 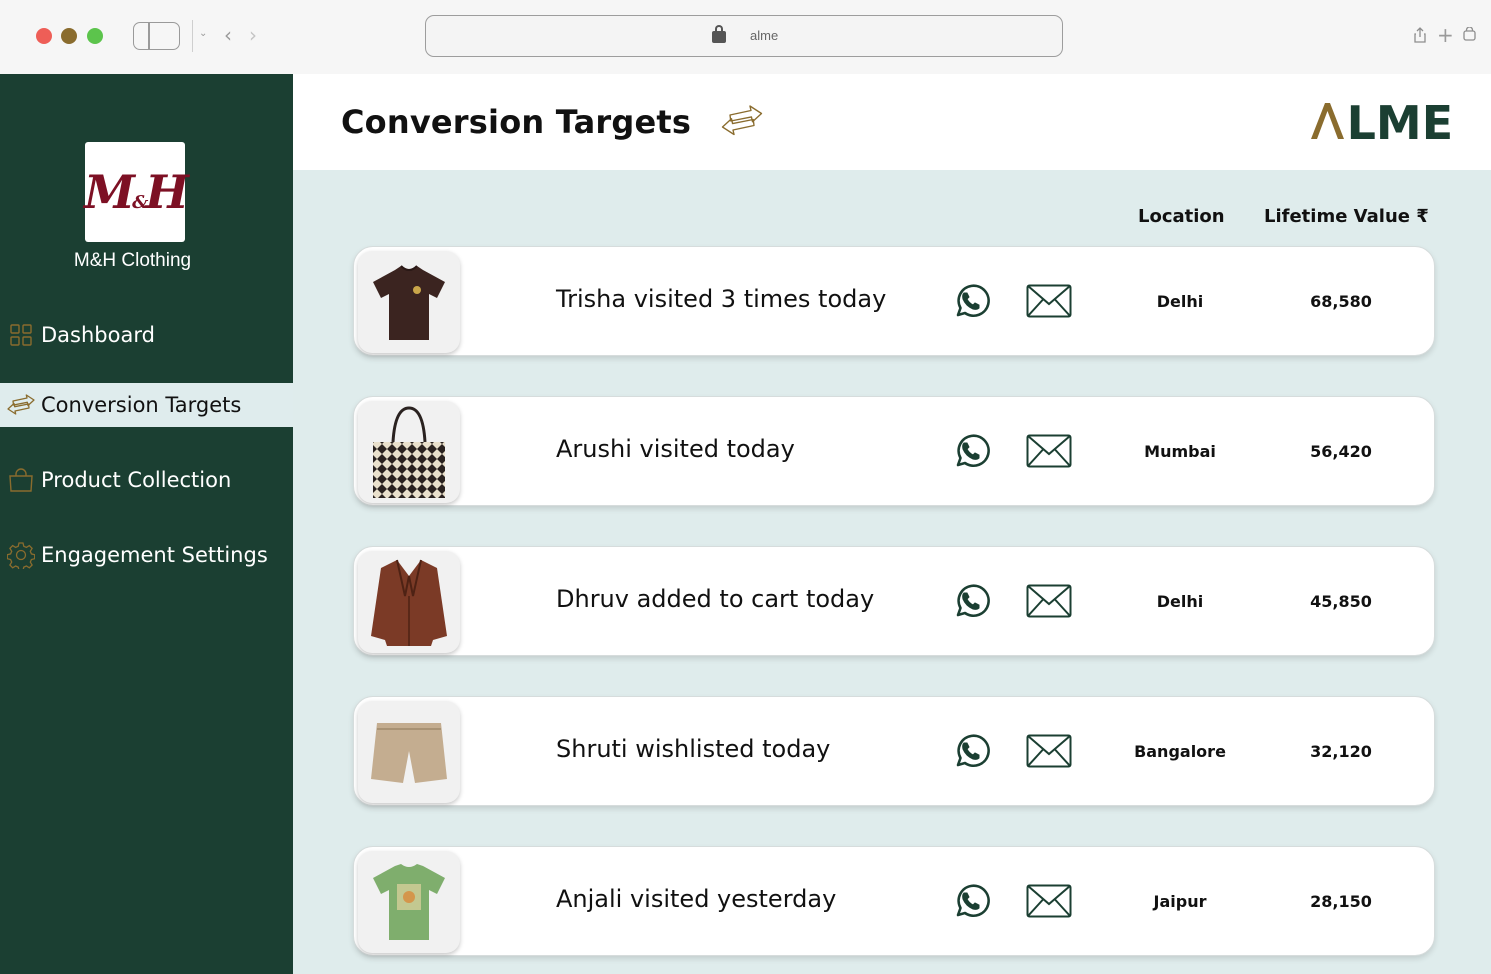 I want to click on page-header: Conversion Targets ALME, so click(x=892, y=122).